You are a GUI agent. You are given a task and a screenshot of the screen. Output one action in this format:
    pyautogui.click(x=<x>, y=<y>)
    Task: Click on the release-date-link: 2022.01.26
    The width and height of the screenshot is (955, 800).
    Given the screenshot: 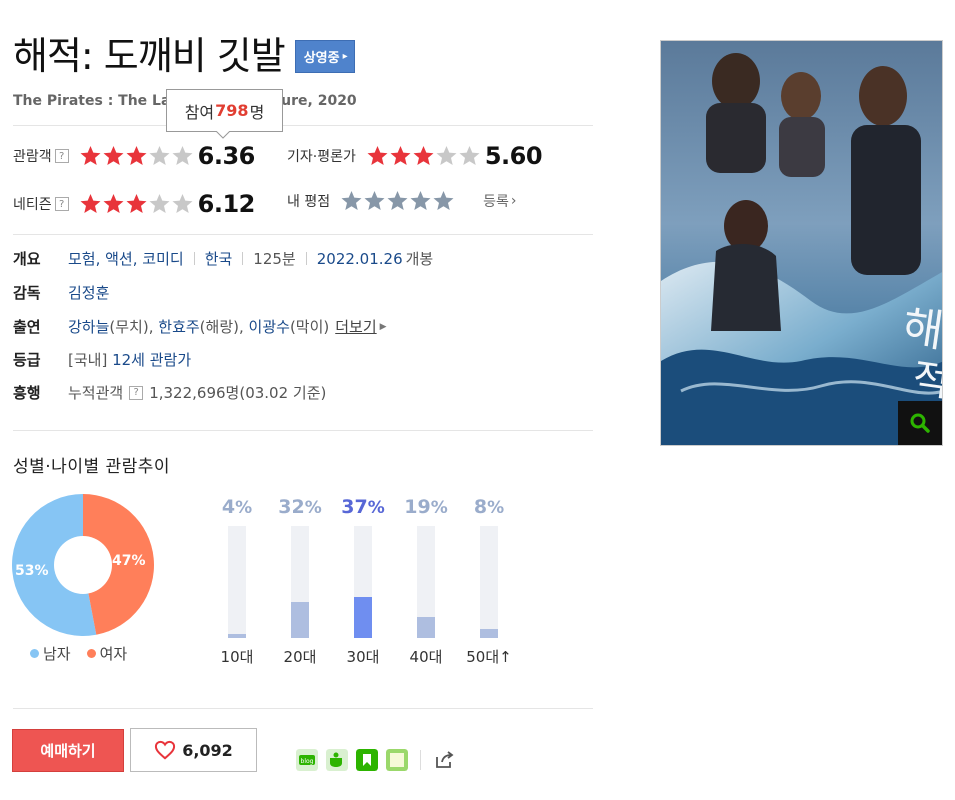 What is the action you would take?
    pyautogui.click(x=360, y=259)
    